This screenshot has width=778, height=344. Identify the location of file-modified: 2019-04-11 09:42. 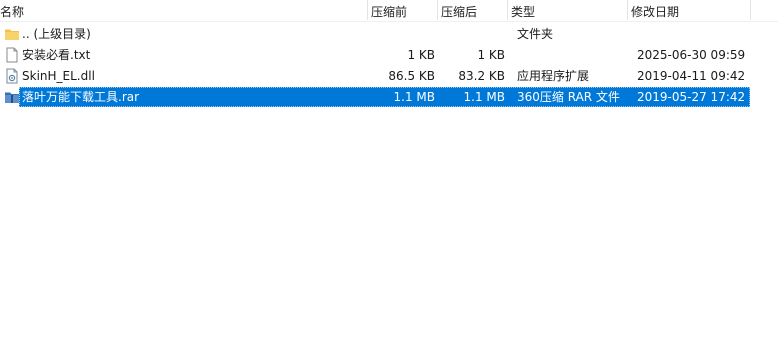
(691, 76).